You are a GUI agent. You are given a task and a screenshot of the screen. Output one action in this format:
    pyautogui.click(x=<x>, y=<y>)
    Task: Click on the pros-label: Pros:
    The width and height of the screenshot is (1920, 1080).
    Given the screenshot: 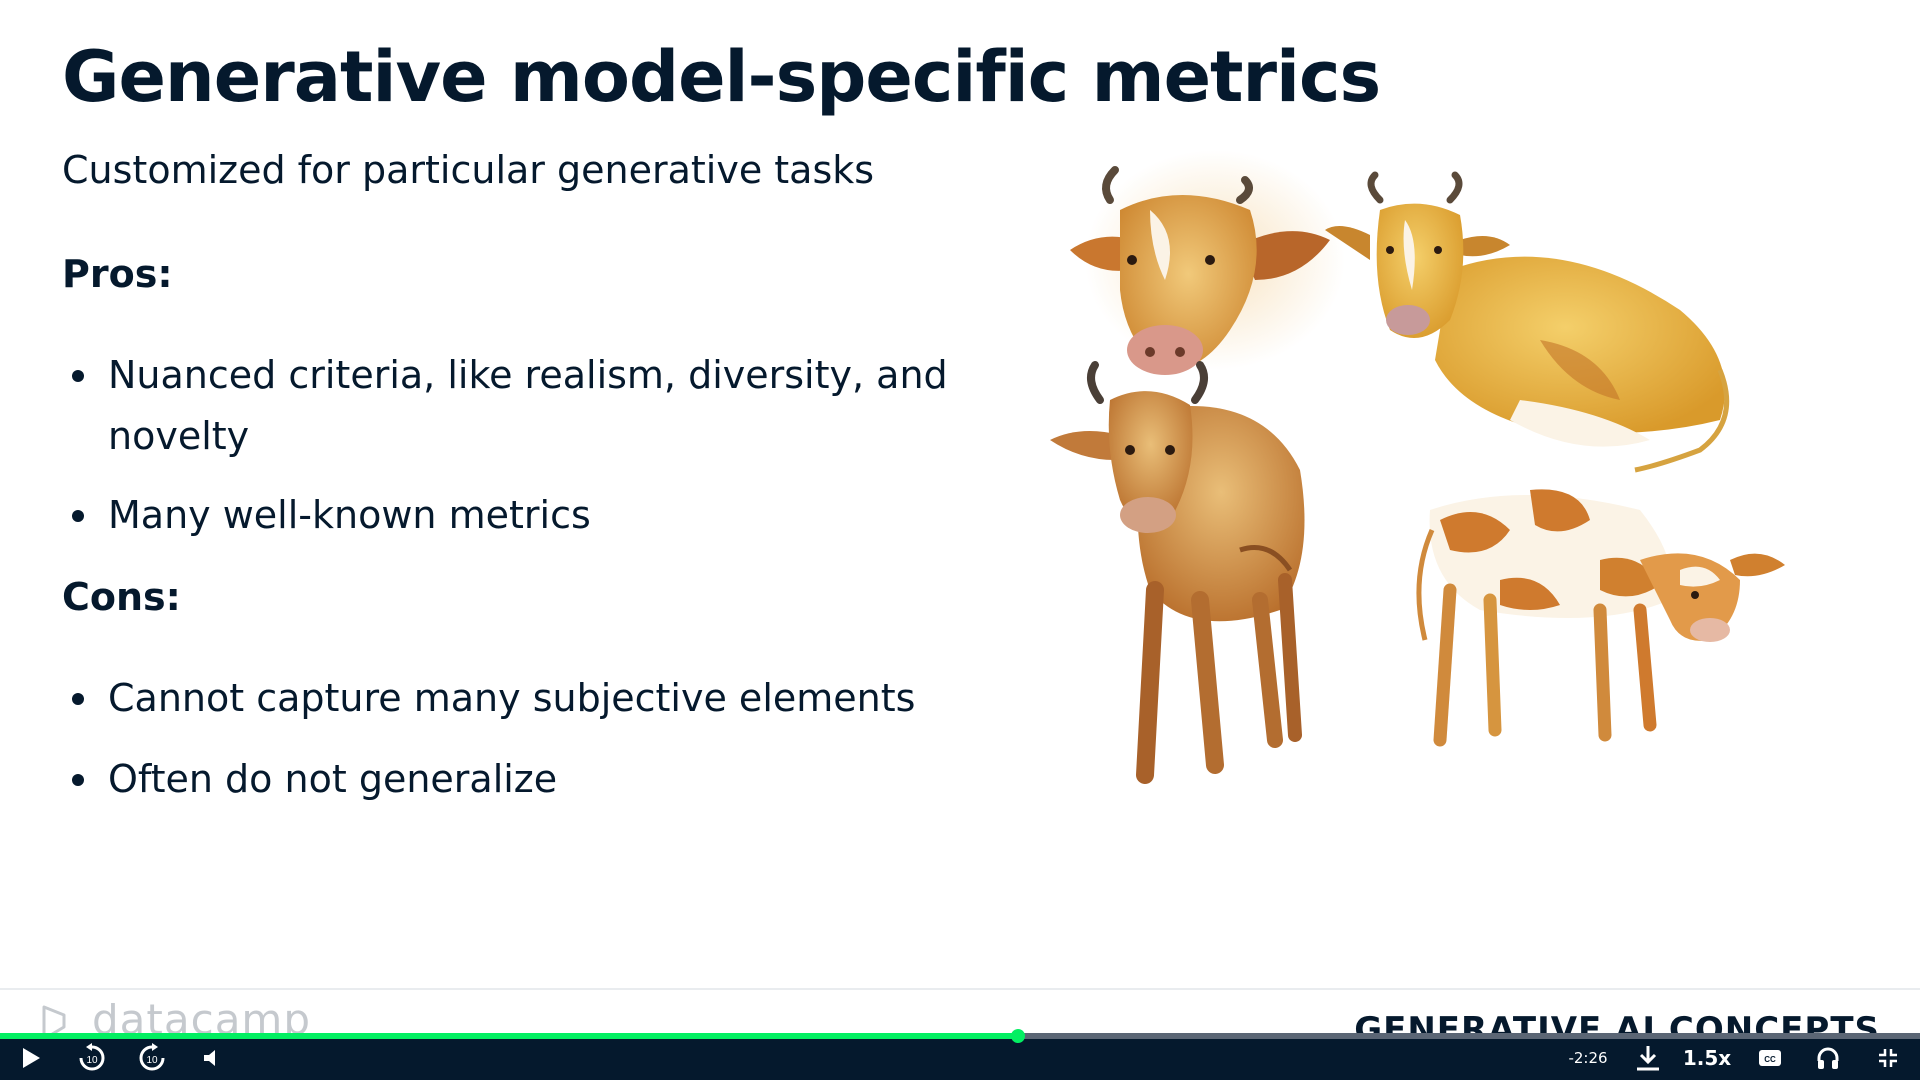 What is the action you would take?
    pyautogui.click(x=117, y=274)
    